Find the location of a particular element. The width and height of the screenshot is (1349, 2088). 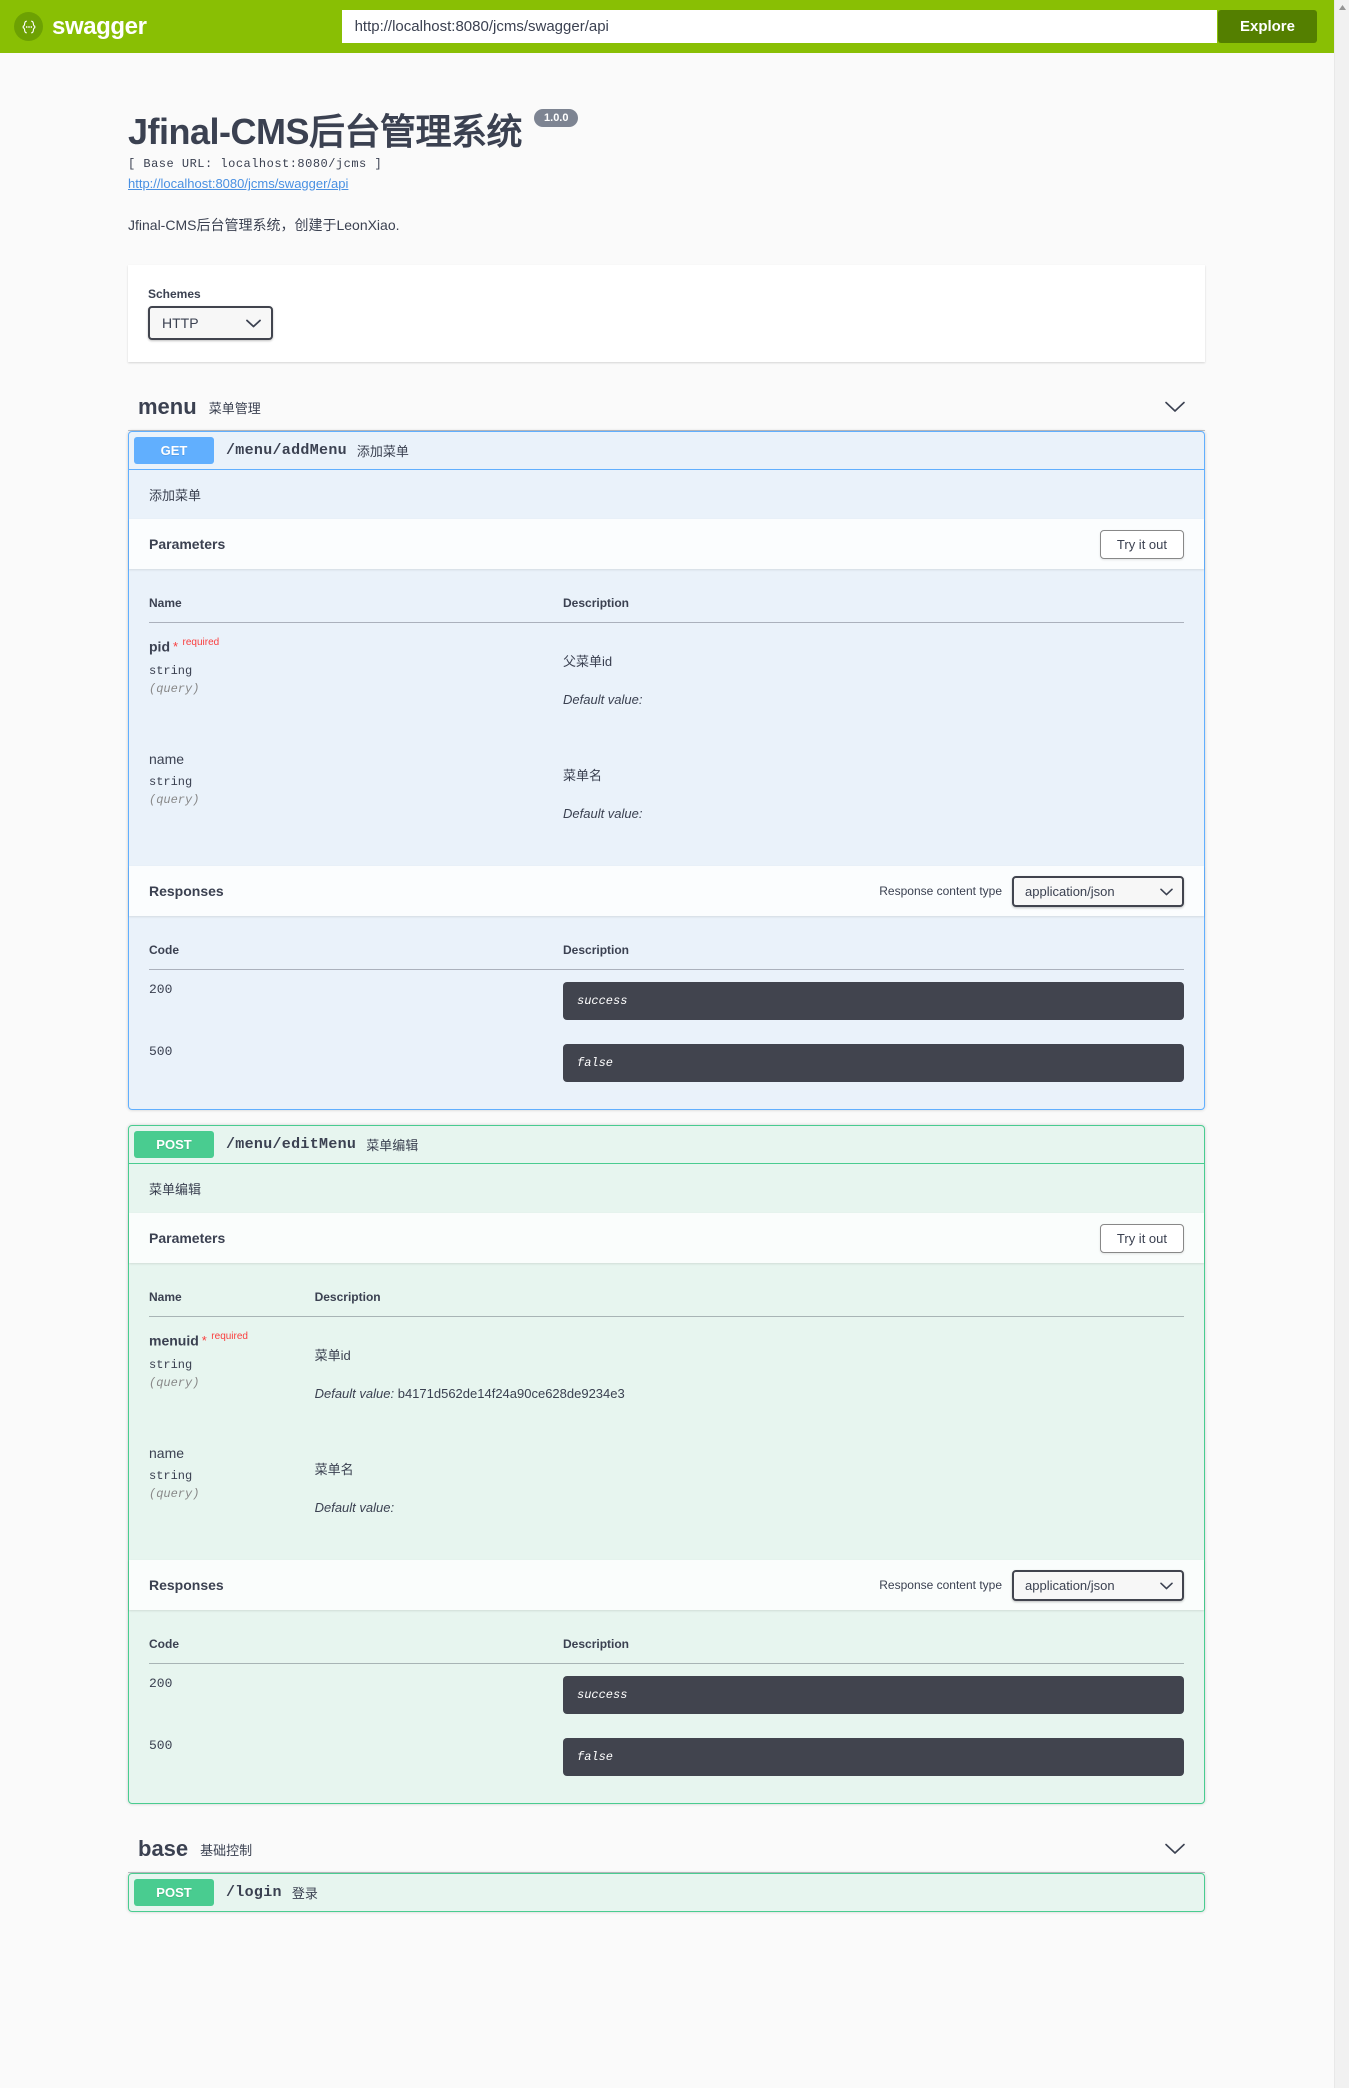

http-method-badge: GET is located at coordinates (174, 450).